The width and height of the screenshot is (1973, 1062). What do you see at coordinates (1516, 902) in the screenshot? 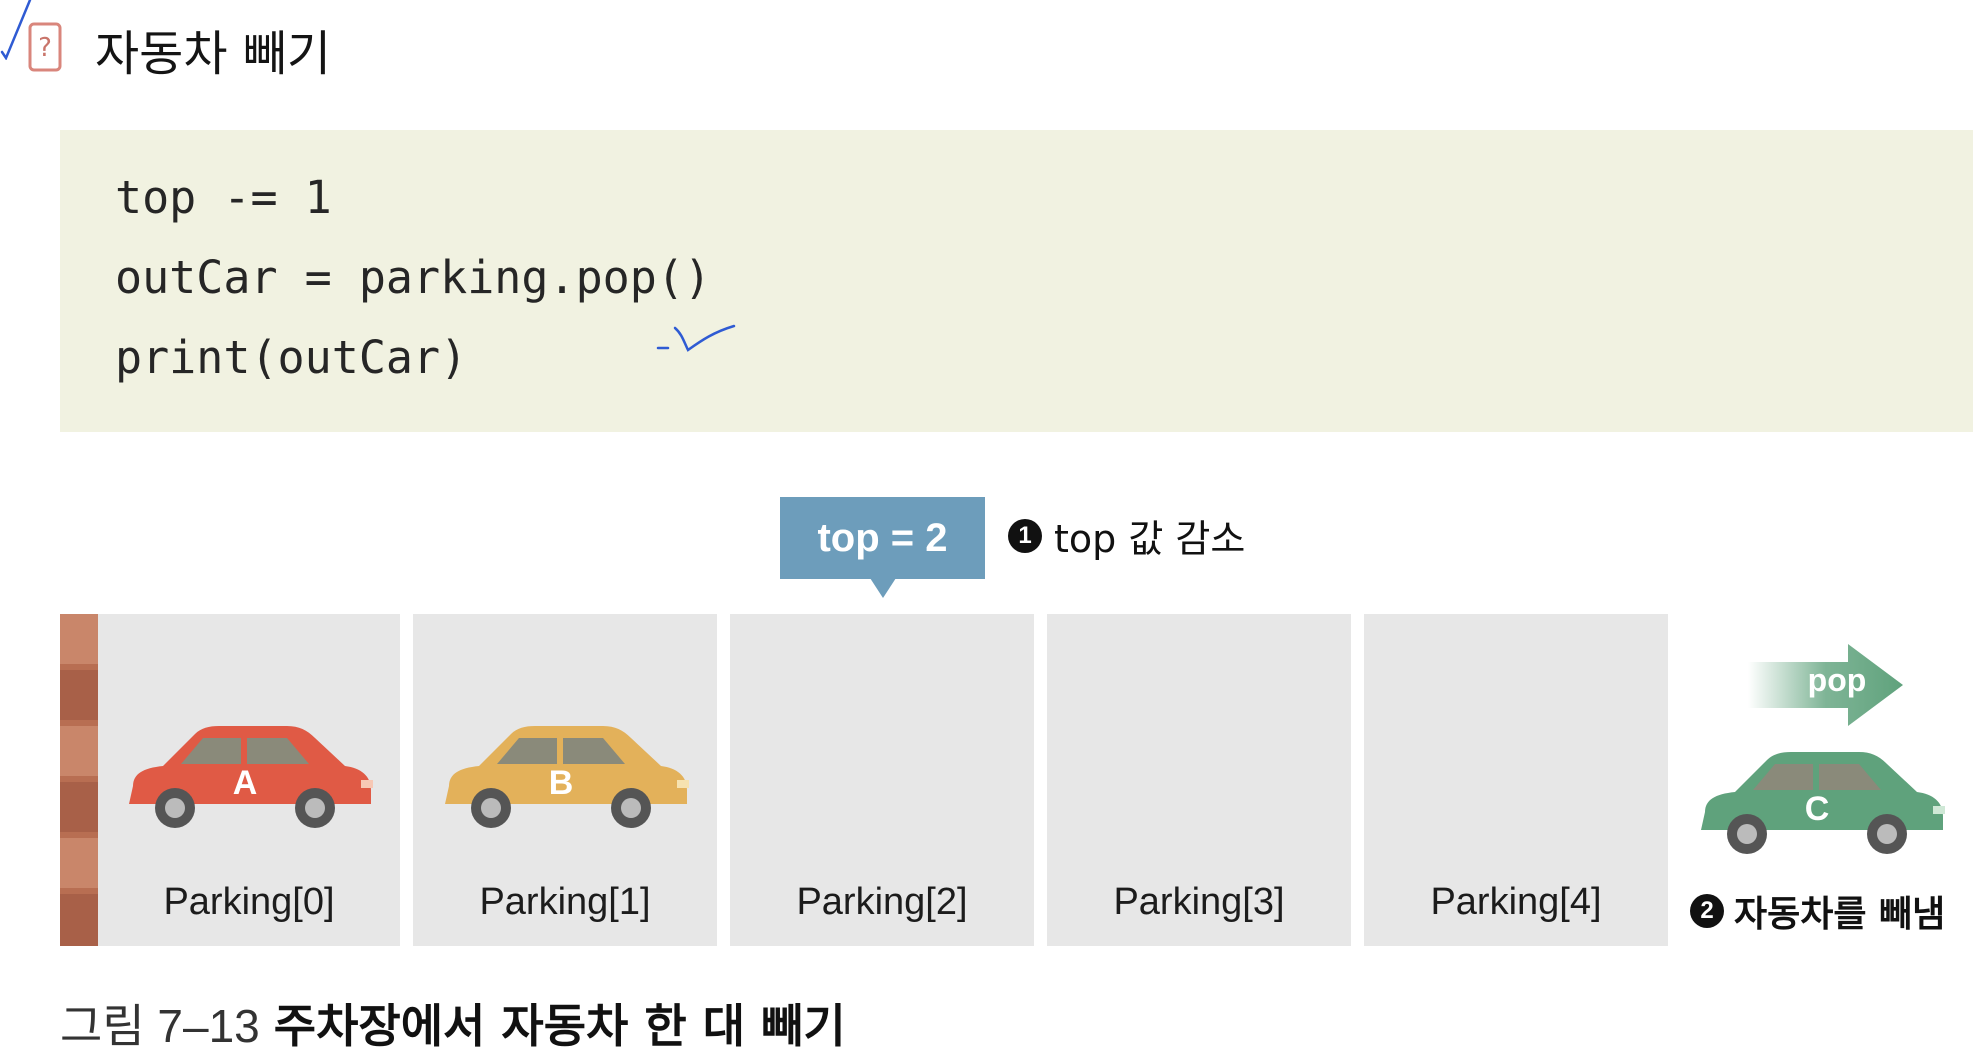
I see `parking-slot-label: Parking[4]` at bounding box center [1516, 902].